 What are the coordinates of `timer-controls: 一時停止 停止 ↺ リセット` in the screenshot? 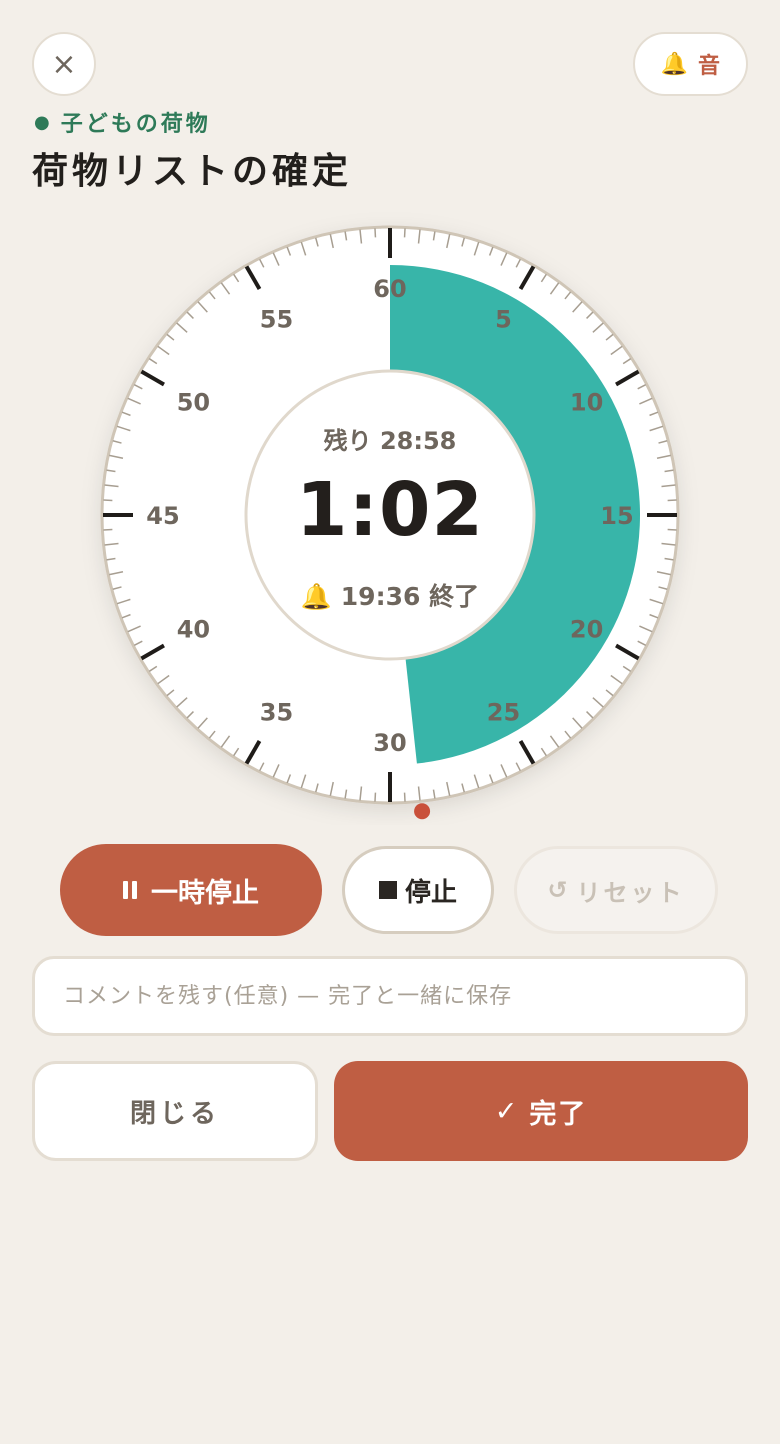 It's located at (390, 890).